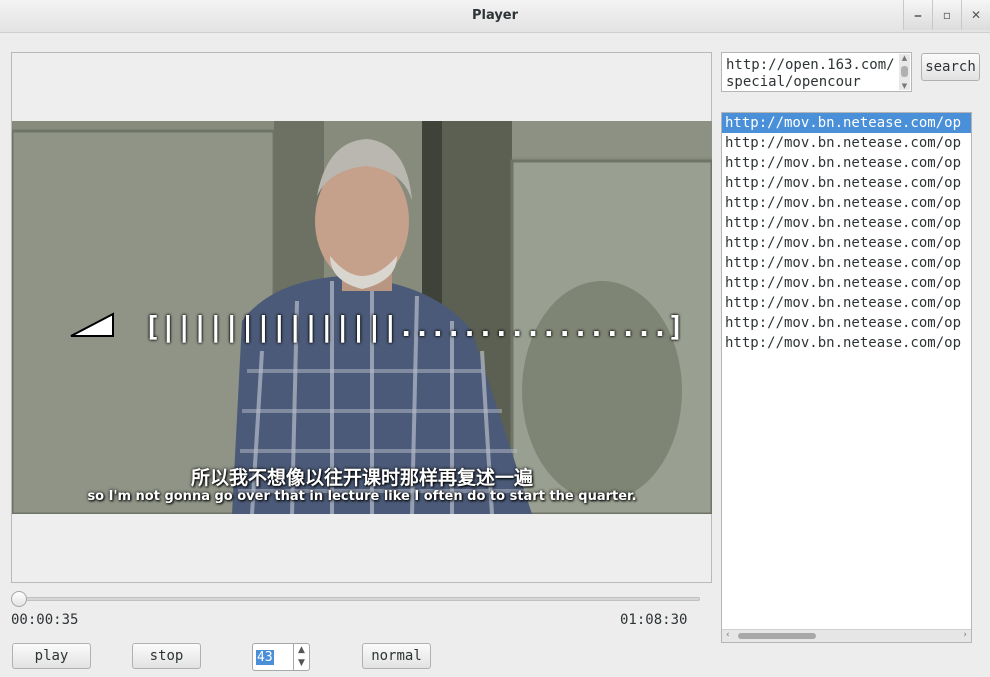  What do you see at coordinates (361, 478) in the screenshot?
I see `subtitle-chinese: 所以我不想像以往开课时那样再复述一遍` at bounding box center [361, 478].